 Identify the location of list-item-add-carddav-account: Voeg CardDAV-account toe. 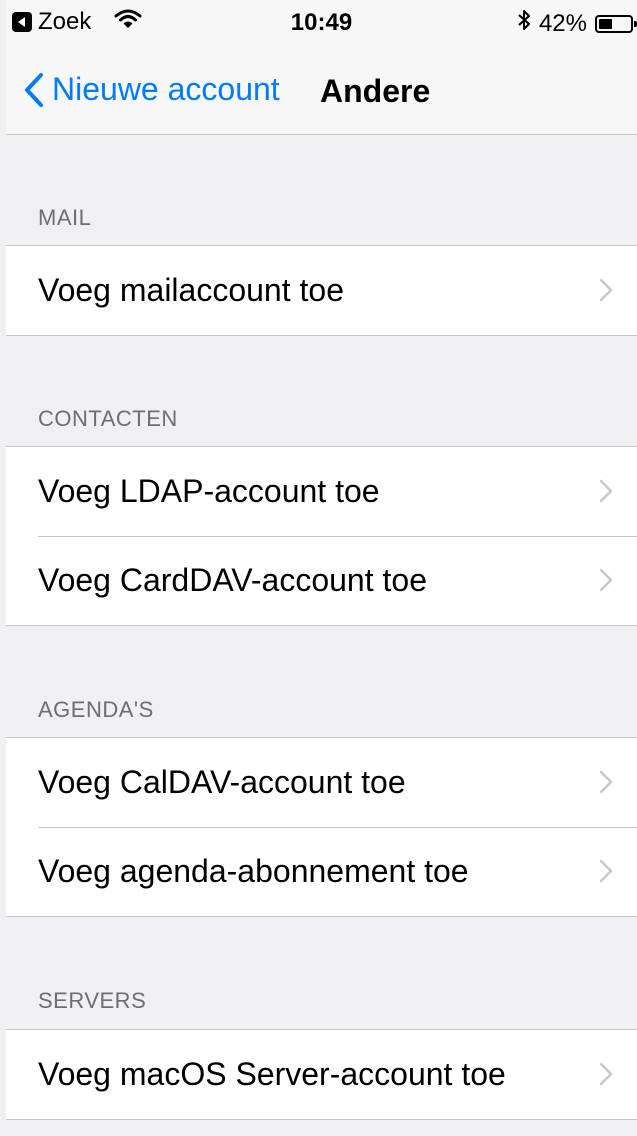
(321, 580).